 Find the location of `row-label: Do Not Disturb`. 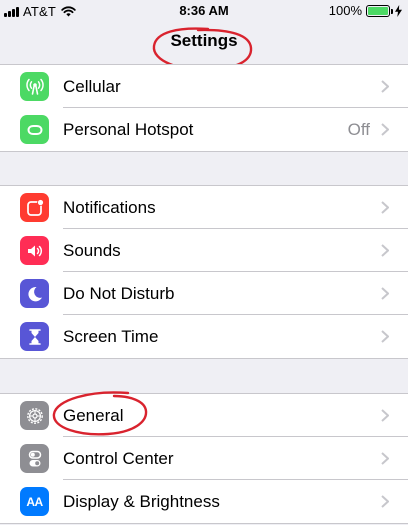

row-label: Do Not Disturb is located at coordinates (119, 293).